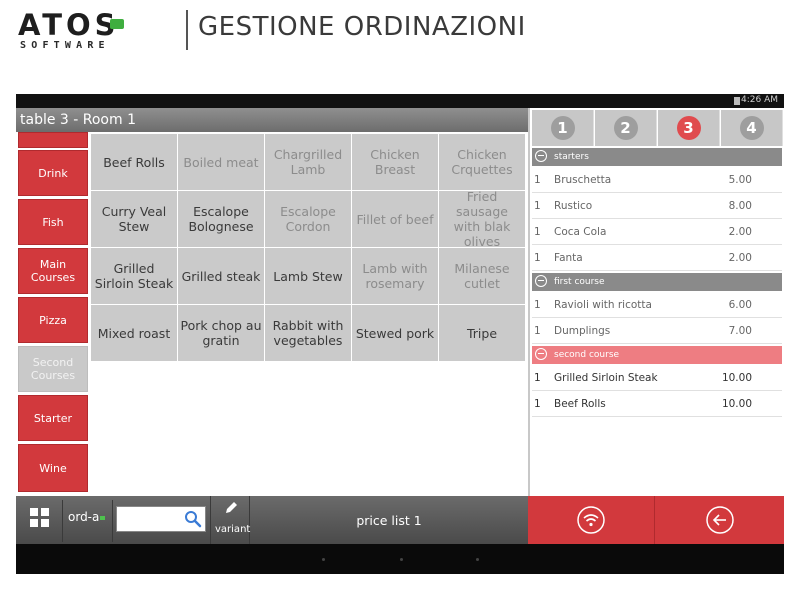 This screenshot has height=600, width=800. I want to click on order-label: ord-a, so click(83, 517).